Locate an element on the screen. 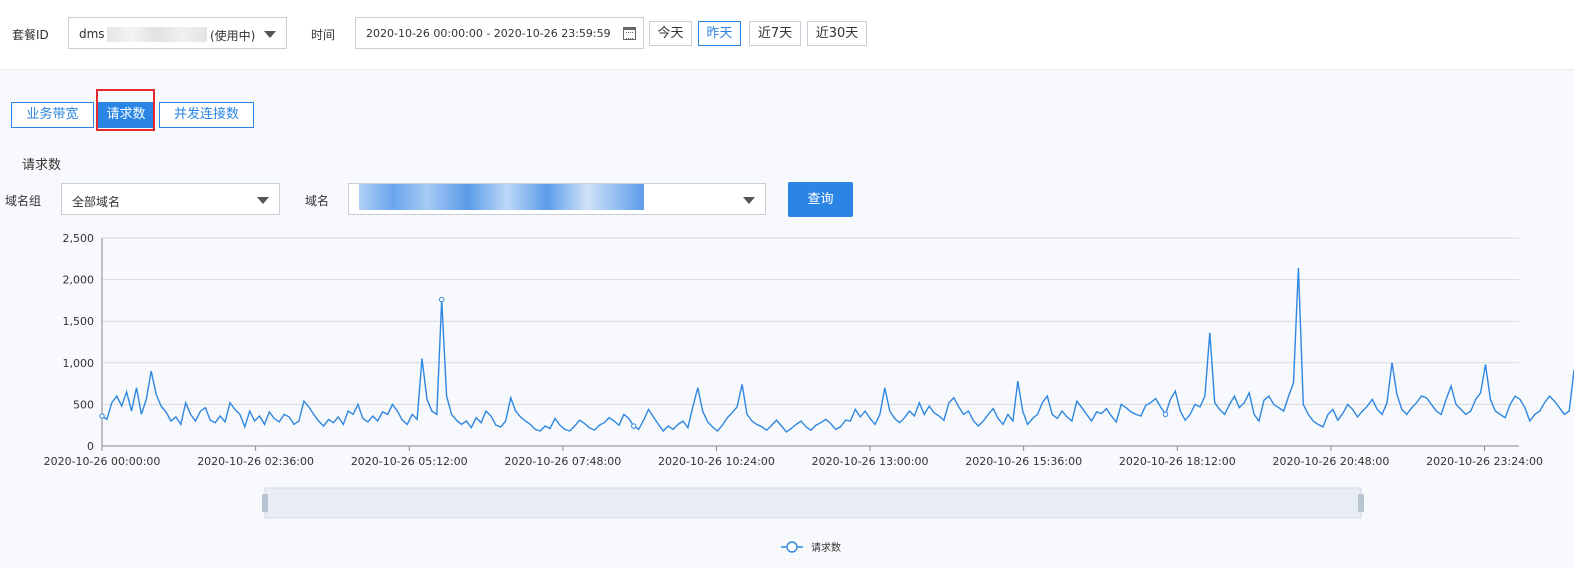  package-value-suffix: (使用中) is located at coordinates (233, 36).